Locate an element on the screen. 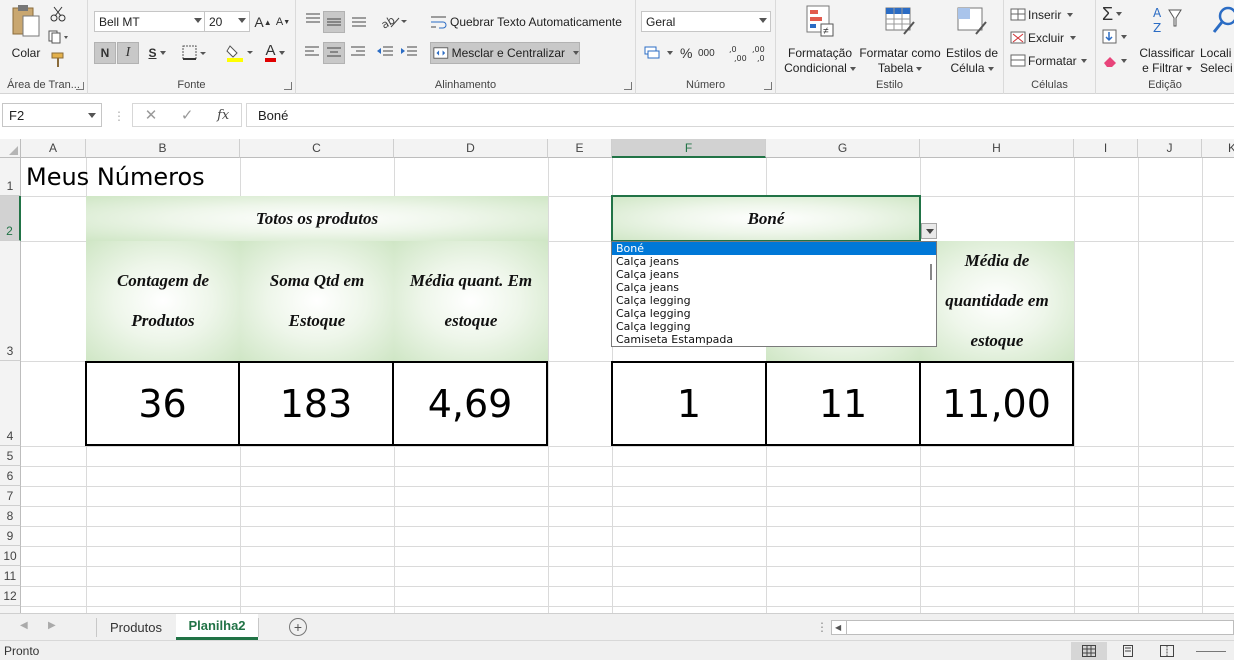 The height and width of the screenshot is (660, 1234). cell-styles-button: Estilos de Célula is located at coordinates (972, 40).